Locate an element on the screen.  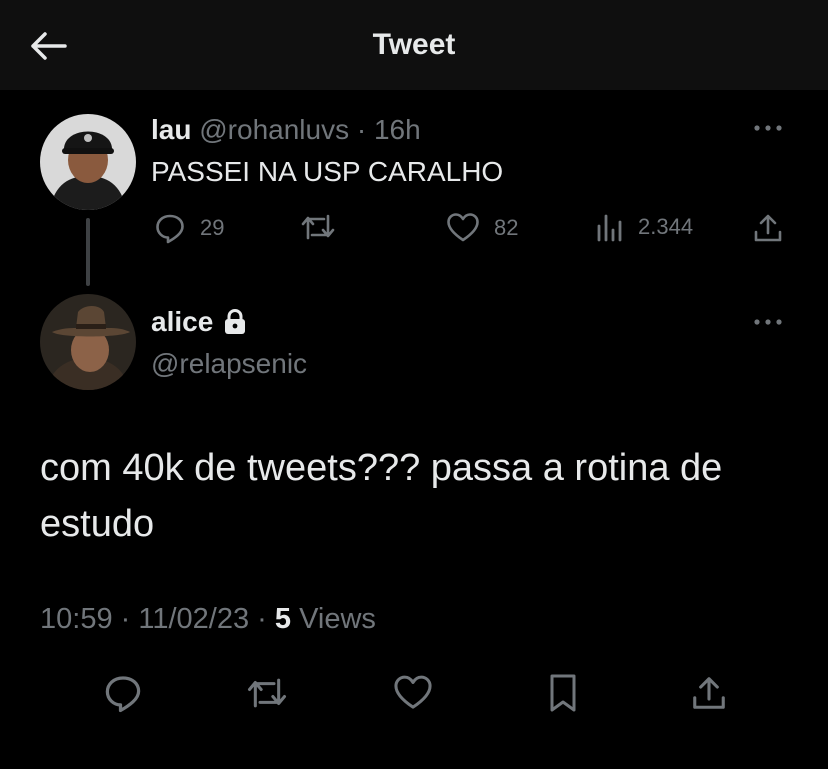
reply-button: 29 is located at coordinates (189, 228).